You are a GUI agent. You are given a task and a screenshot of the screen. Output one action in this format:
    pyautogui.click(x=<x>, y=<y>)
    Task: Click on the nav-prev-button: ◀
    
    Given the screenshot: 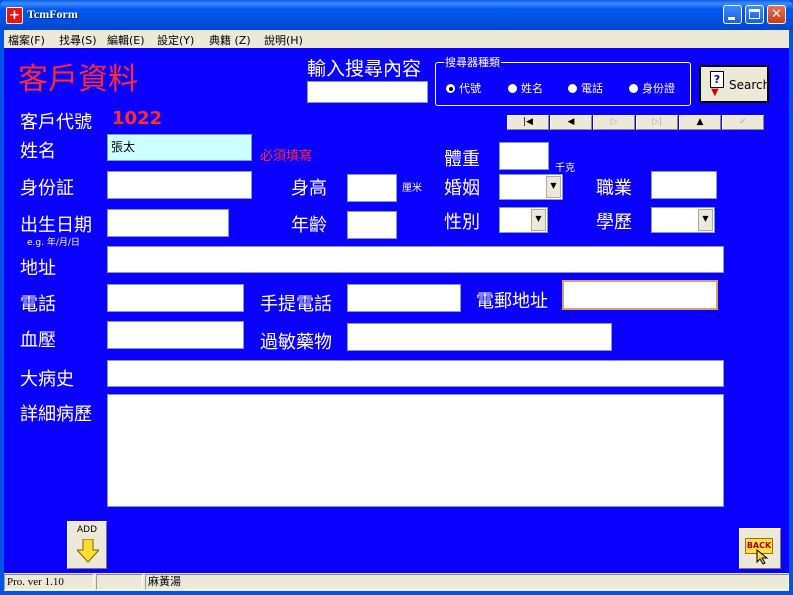 What is the action you would take?
    pyautogui.click(x=571, y=122)
    